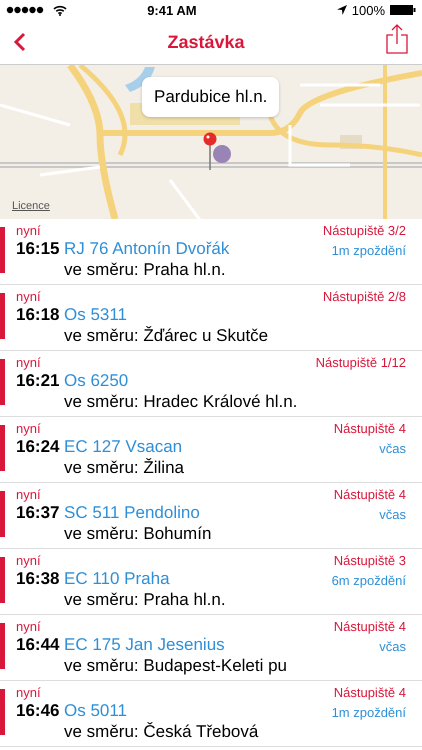  What do you see at coordinates (132, 512) in the screenshot?
I see `train-name: SC 511 Pendolino` at bounding box center [132, 512].